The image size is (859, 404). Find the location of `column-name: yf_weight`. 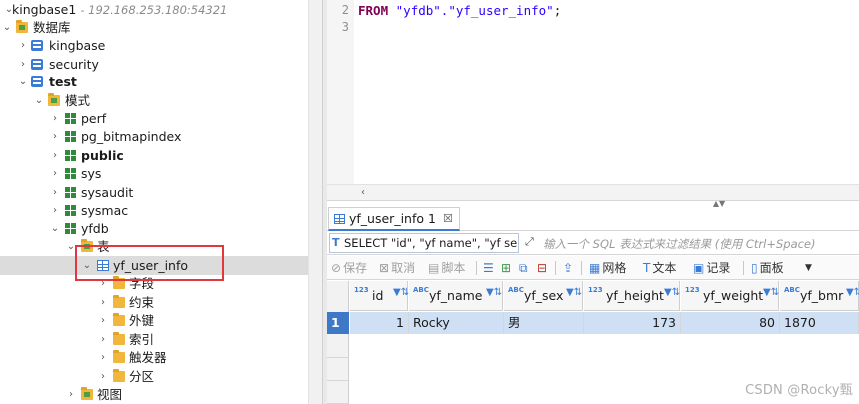

column-name: yf_weight is located at coordinates (733, 295).